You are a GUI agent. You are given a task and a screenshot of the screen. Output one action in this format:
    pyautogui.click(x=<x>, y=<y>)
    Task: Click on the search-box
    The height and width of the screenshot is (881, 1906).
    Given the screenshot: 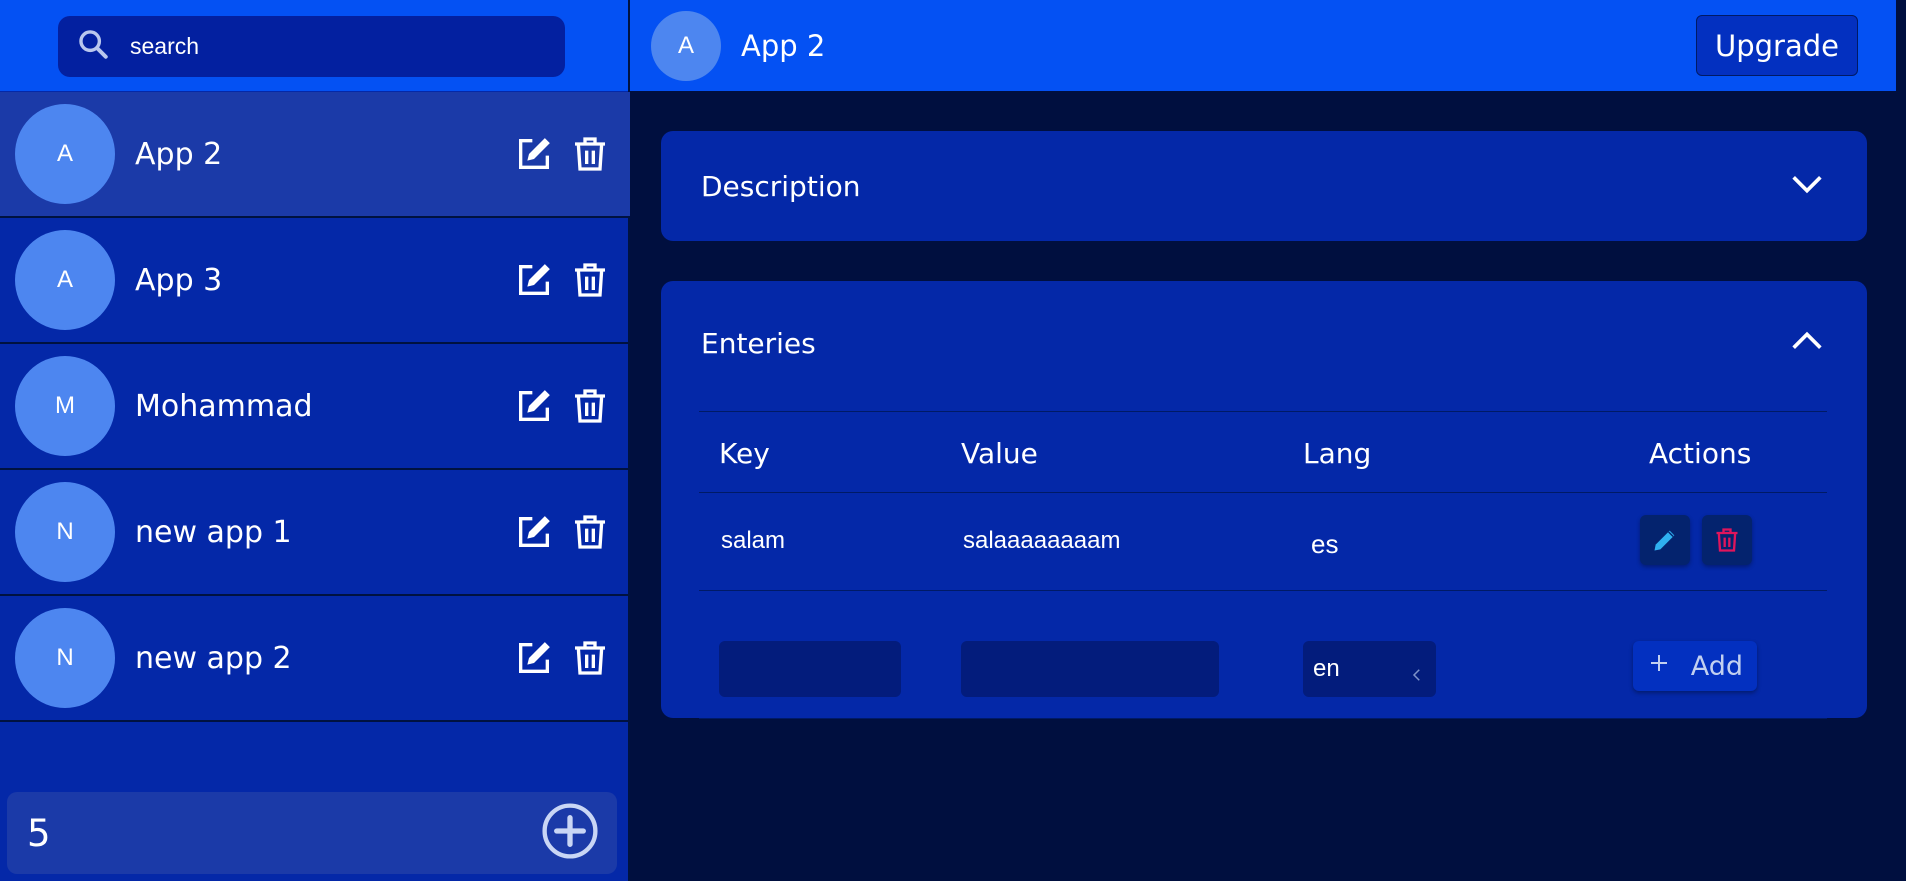 What is the action you would take?
    pyautogui.click(x=311, y=46)
    